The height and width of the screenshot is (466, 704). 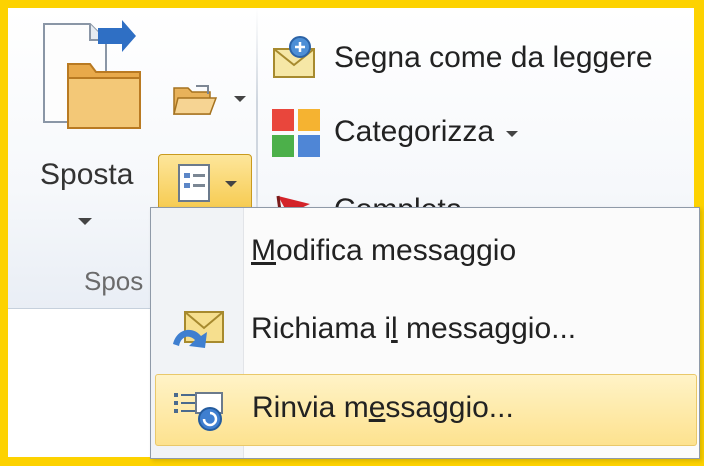 What do you see at coordinates (198, 411) in the screenshot?
I see `resend-message-icon` at bounding box center [198, 411].